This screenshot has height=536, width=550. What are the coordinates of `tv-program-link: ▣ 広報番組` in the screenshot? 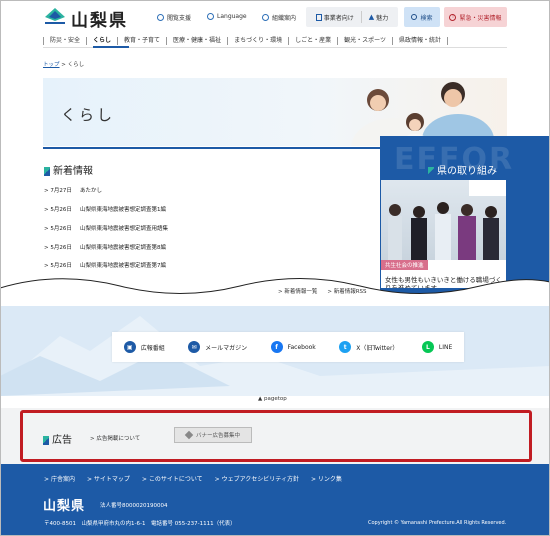 It's located at (144, 347).